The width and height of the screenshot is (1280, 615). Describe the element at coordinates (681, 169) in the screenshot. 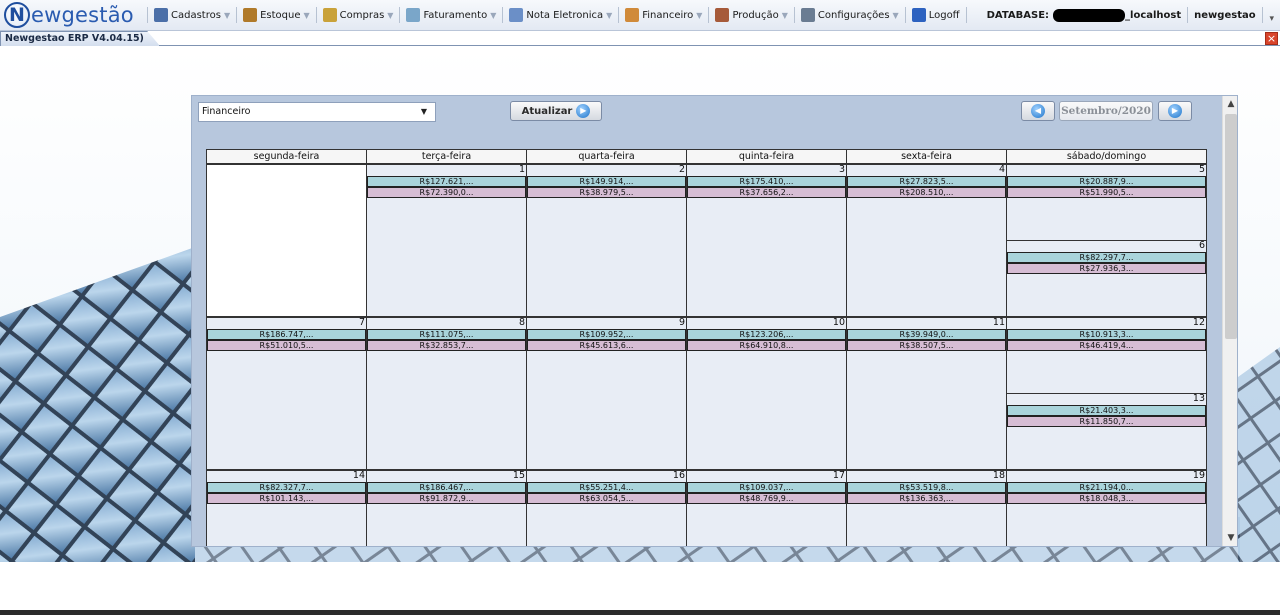

I see `day-number: 2` at that location.